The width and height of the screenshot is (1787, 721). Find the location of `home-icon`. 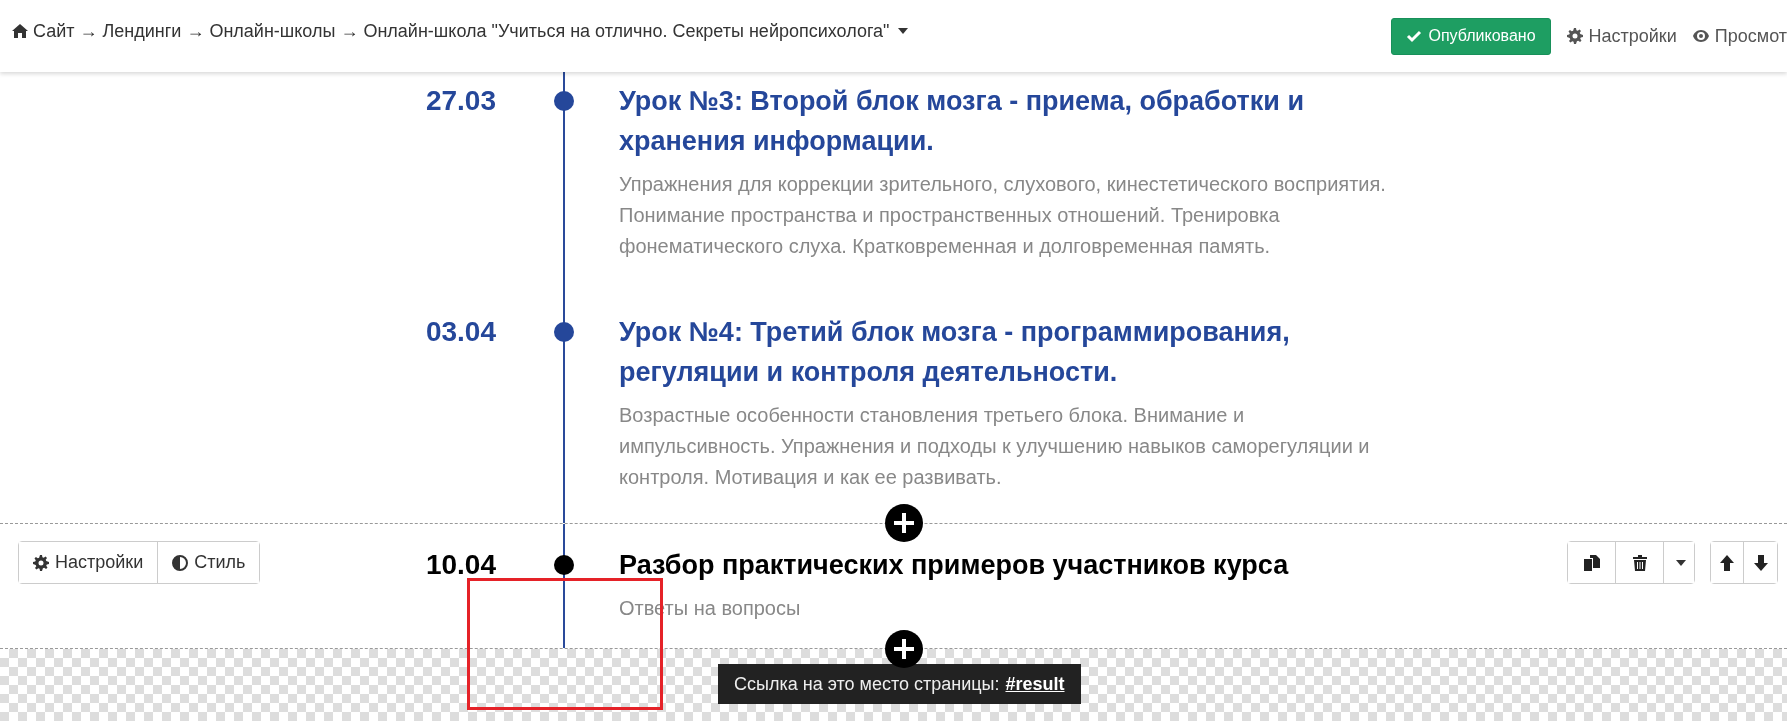

home-icon is located at coordinates (20, 31).